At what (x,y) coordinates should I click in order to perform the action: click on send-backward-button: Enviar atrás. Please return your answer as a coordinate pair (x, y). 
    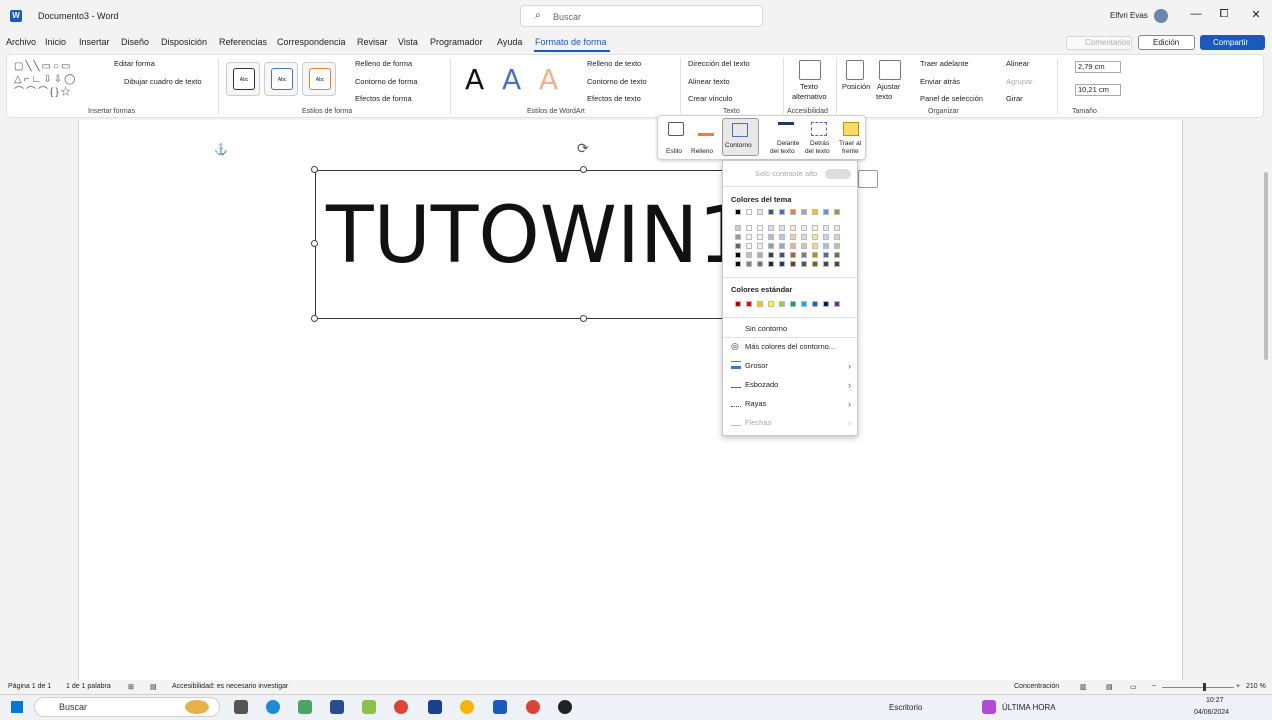
    Looking at the image, I should click on (940, 81).